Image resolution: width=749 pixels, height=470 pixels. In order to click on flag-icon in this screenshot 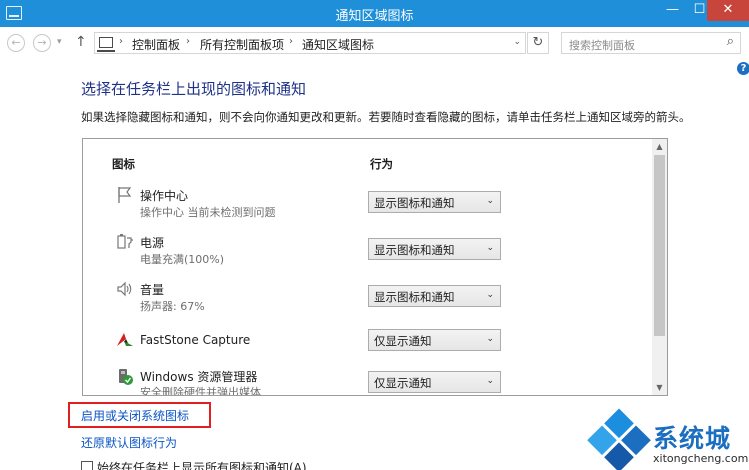, I will do `click(125, 195)`.